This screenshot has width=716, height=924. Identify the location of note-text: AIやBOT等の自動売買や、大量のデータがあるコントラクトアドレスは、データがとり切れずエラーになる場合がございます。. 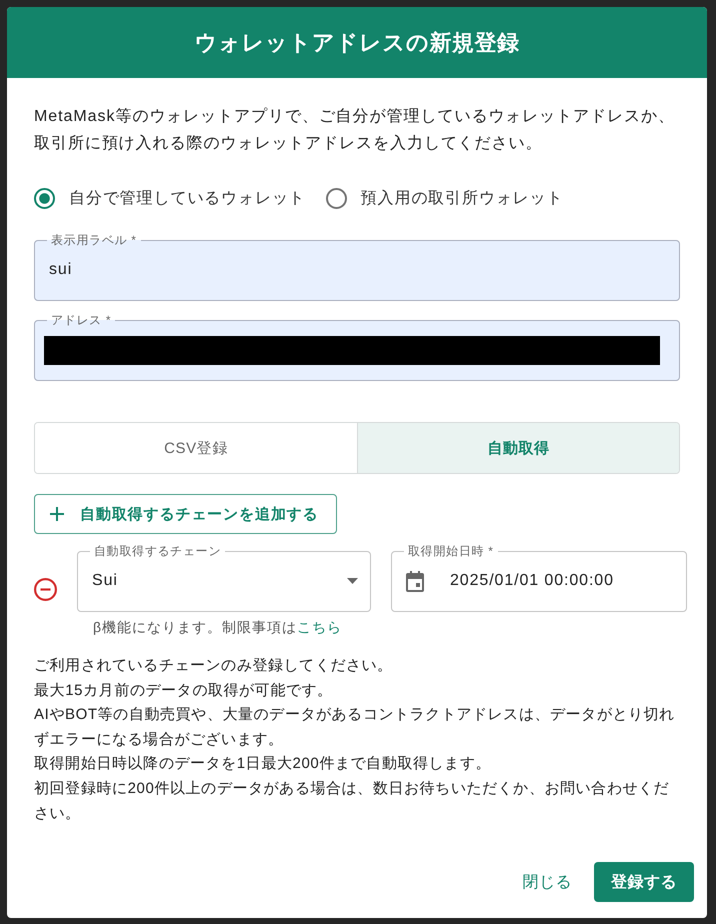
(355, 727).